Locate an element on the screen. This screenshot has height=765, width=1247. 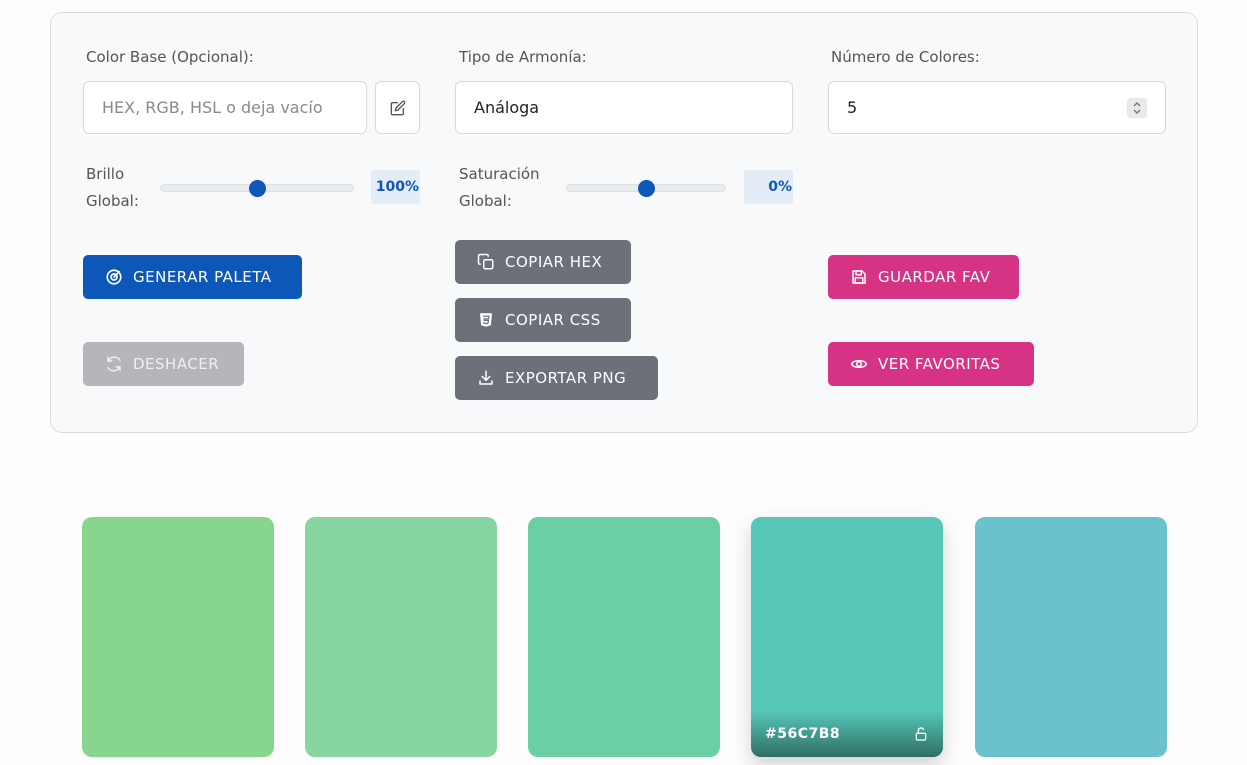
copy-css-button: COPIAR CSS is located at coordinates (543, 320).